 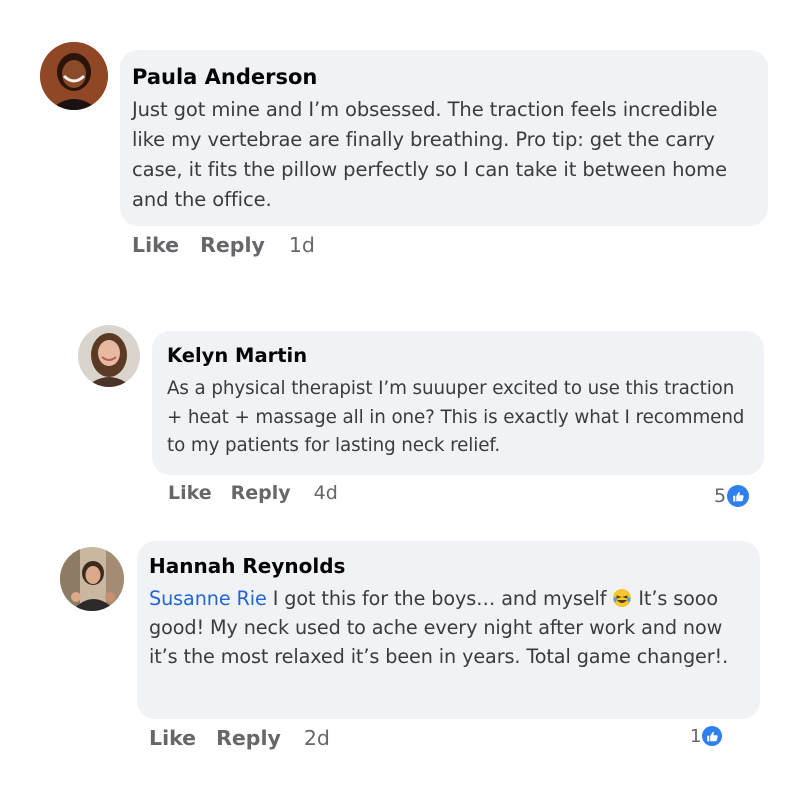 I want to click on laughing-tears-emoji-icon, so click(x=622, y=597).